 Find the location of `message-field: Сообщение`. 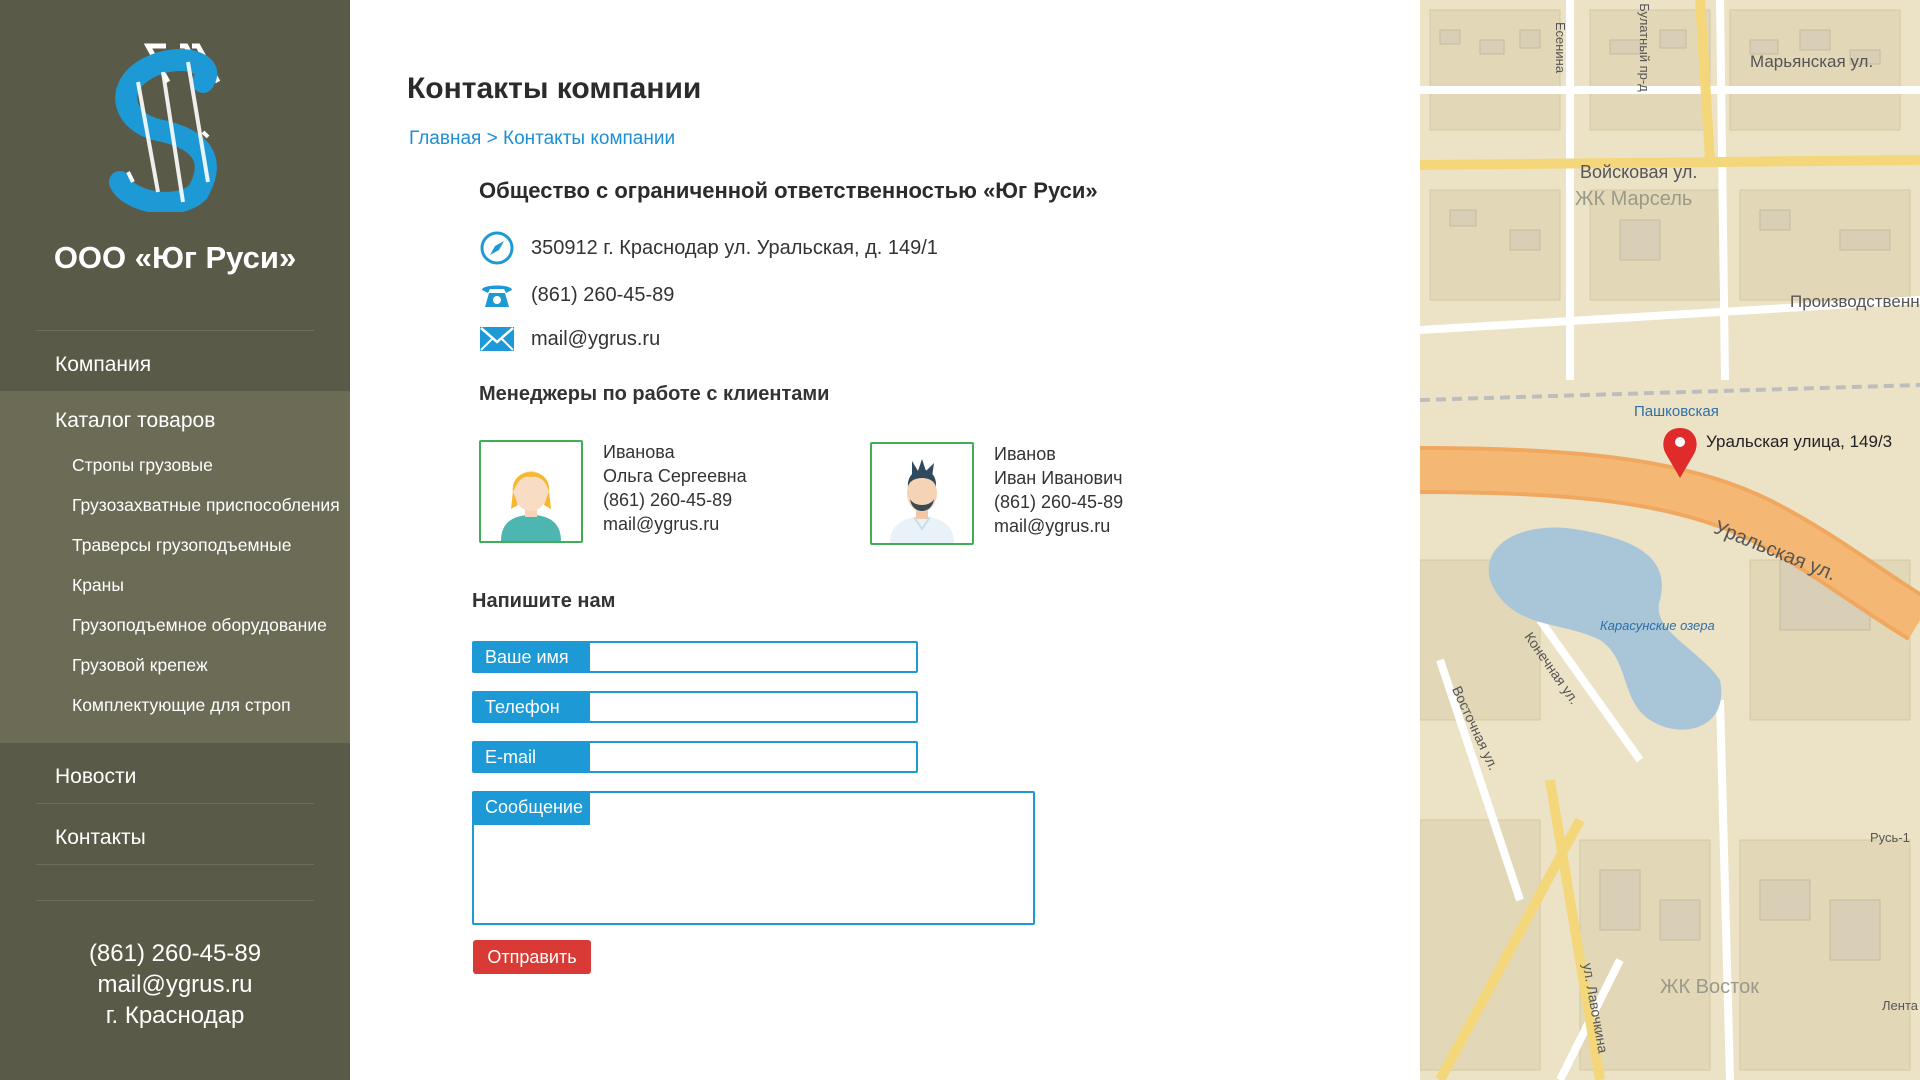

message-field: Сообщение is located at coordinates (753, 858).